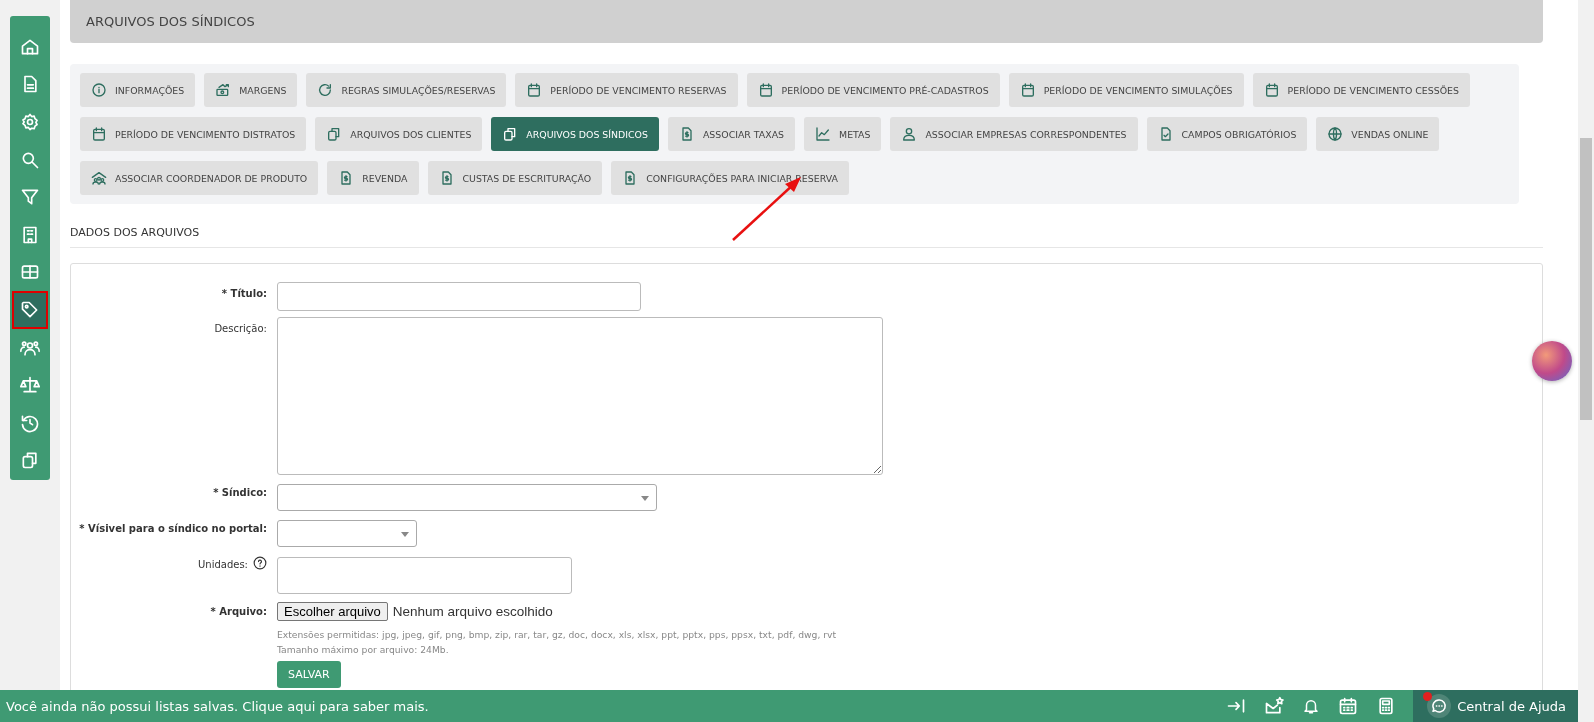 The height and width of the screenshot is (722, 1594). I want to click on tab: PERÍODO DE VENCIMENTO SIMULAÇÕES, so click(1126, 90).